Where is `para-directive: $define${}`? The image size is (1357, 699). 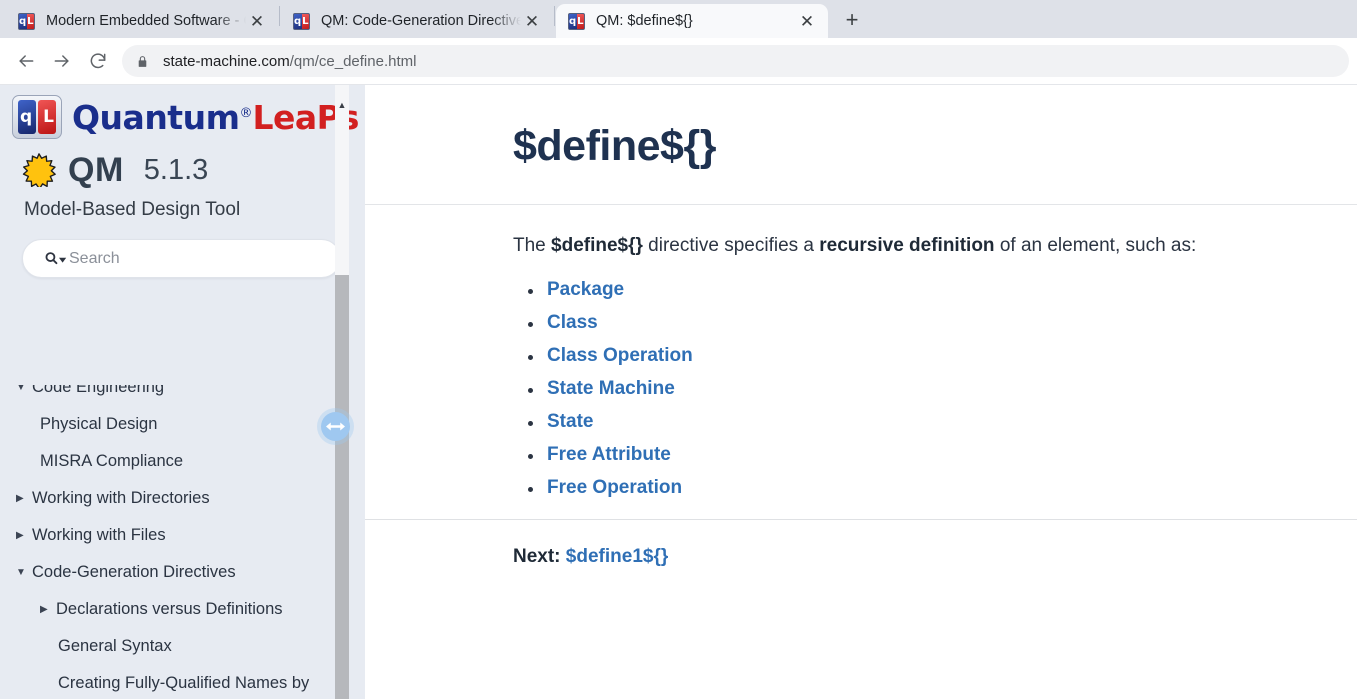
para-directive: $define${} is located at coordinates (597, 246).